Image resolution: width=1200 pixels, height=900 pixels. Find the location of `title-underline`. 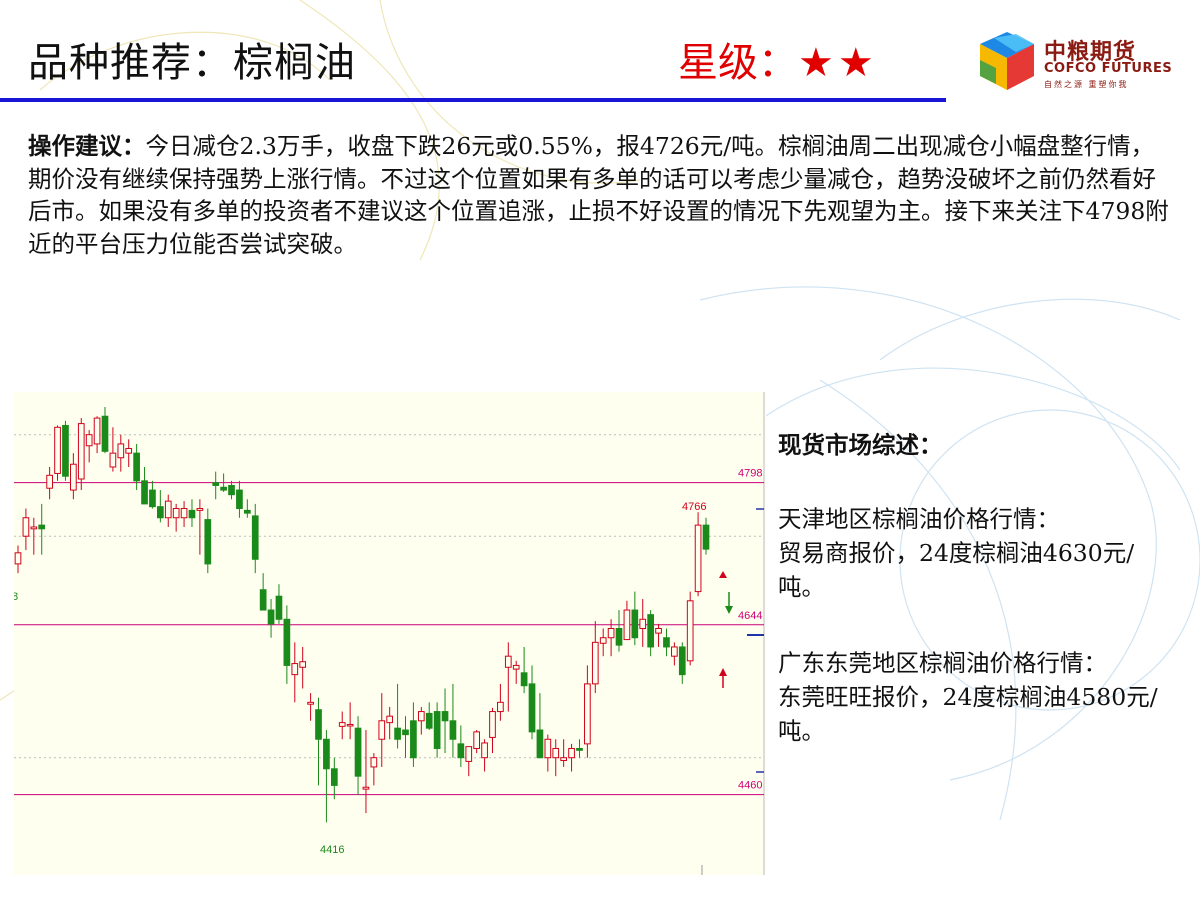

title-underline is located at coordinates (473, 100).